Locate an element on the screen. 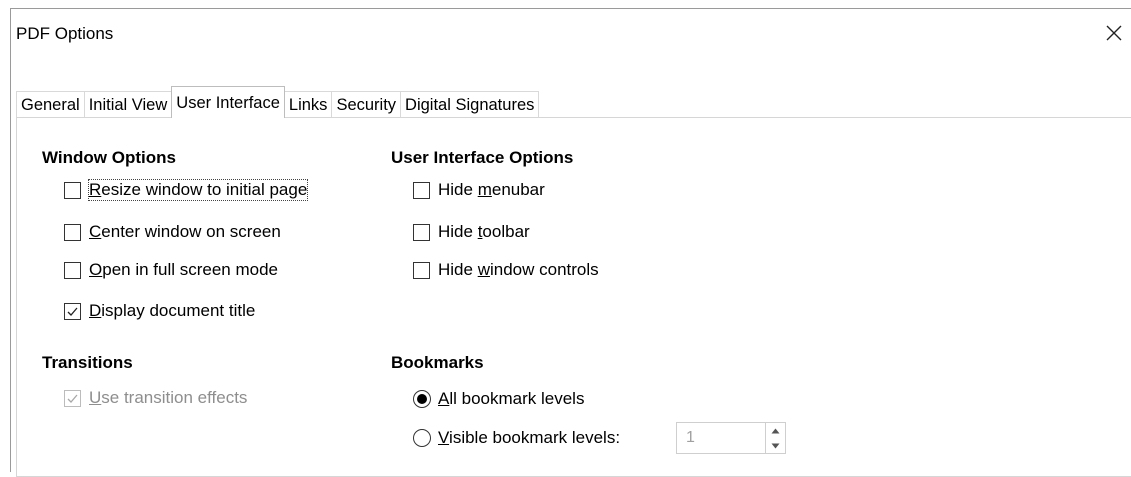 The width and height of the screenshot is (1131, 477). close-button is located at coordinates (1114, 33).